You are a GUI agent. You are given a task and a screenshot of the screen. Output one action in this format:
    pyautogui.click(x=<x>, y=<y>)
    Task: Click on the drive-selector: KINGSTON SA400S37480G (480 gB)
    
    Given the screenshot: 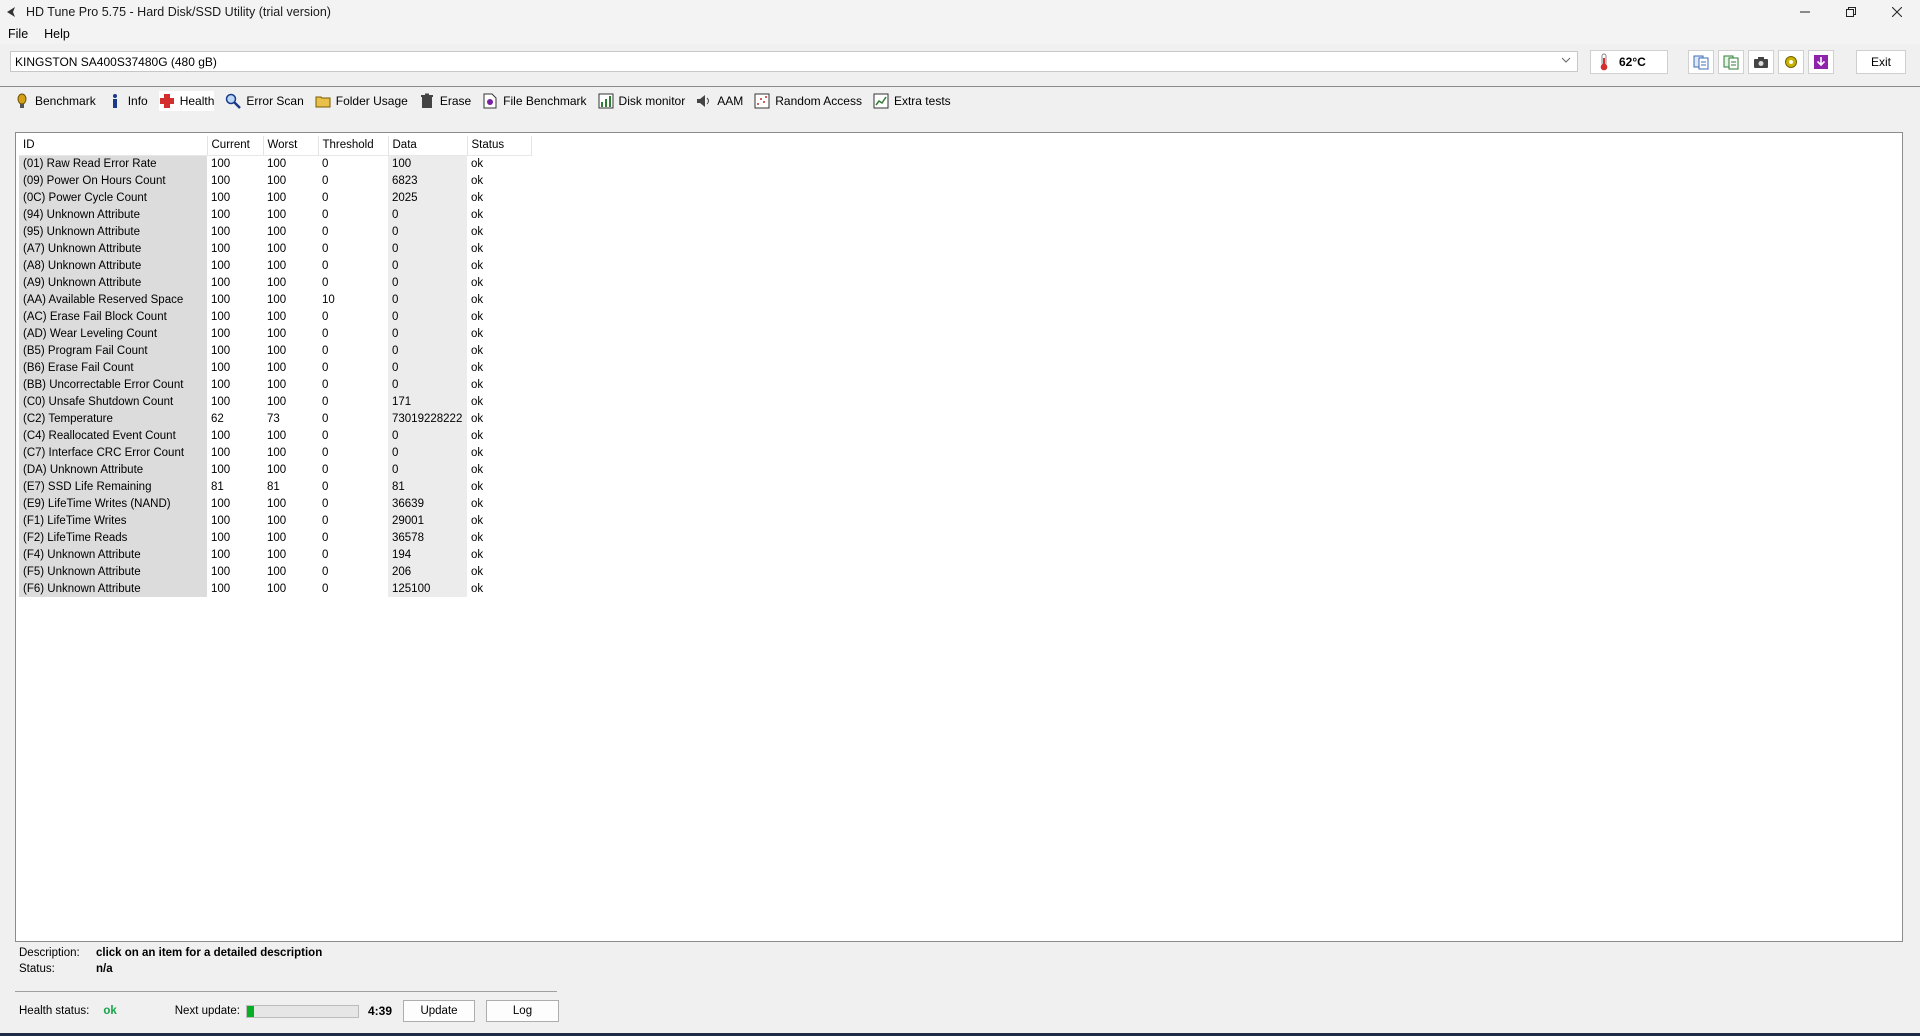 What is the action you would take?
    pyautogui.click(x=794, y=61)
    